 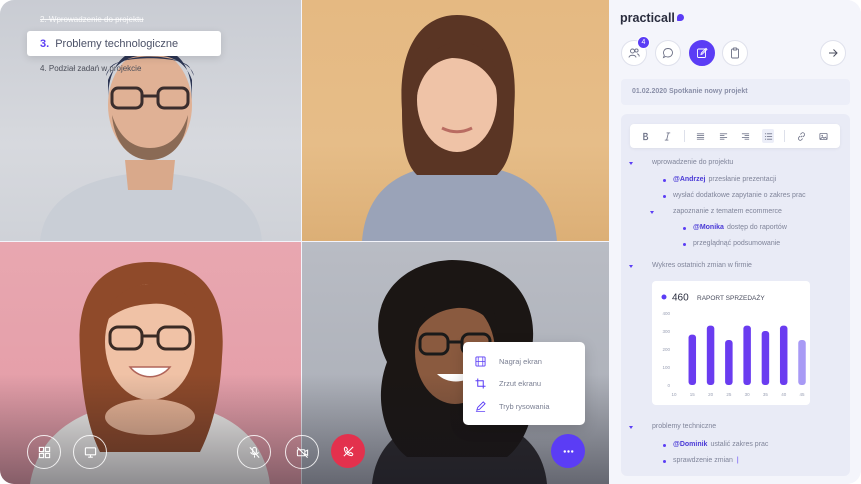 I want to click on agenda-item-current: 3. Problemy technologiczne, so click(x=124, y=43).